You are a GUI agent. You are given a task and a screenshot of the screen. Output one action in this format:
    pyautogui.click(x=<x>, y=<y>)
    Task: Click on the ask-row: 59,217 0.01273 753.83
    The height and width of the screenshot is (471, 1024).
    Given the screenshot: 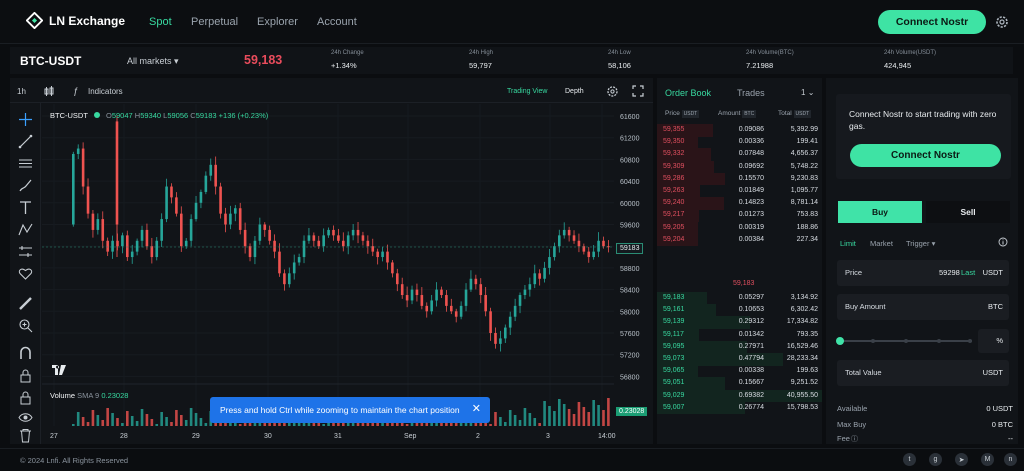 What is the action you would take?
    pyautogui.click(x=739, y=215)
    